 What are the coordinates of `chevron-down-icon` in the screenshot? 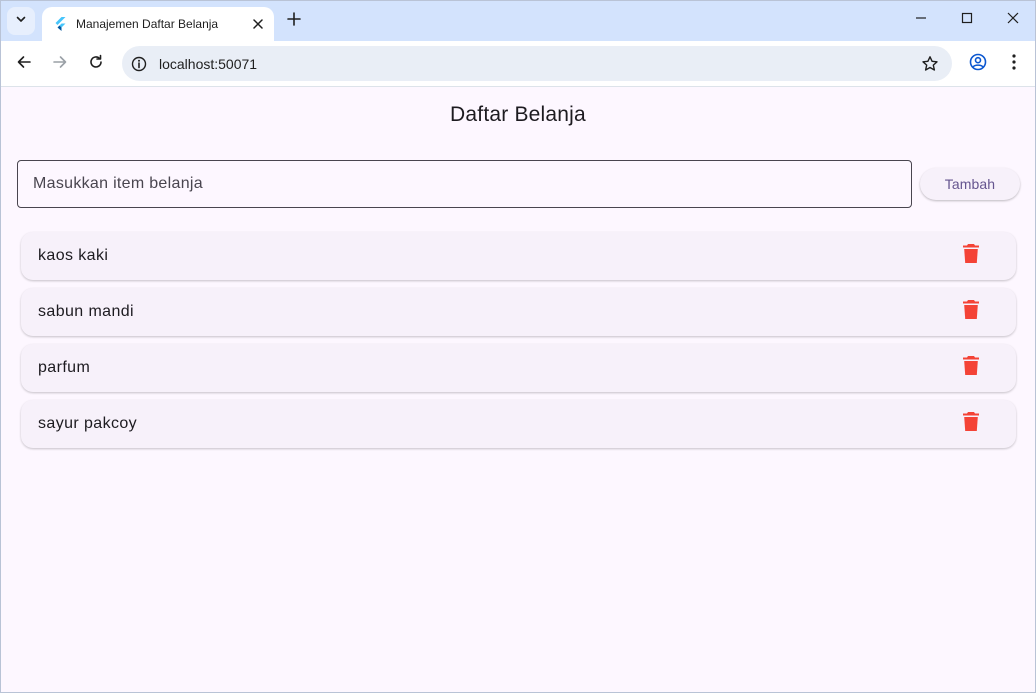 It's located at (21, 21).